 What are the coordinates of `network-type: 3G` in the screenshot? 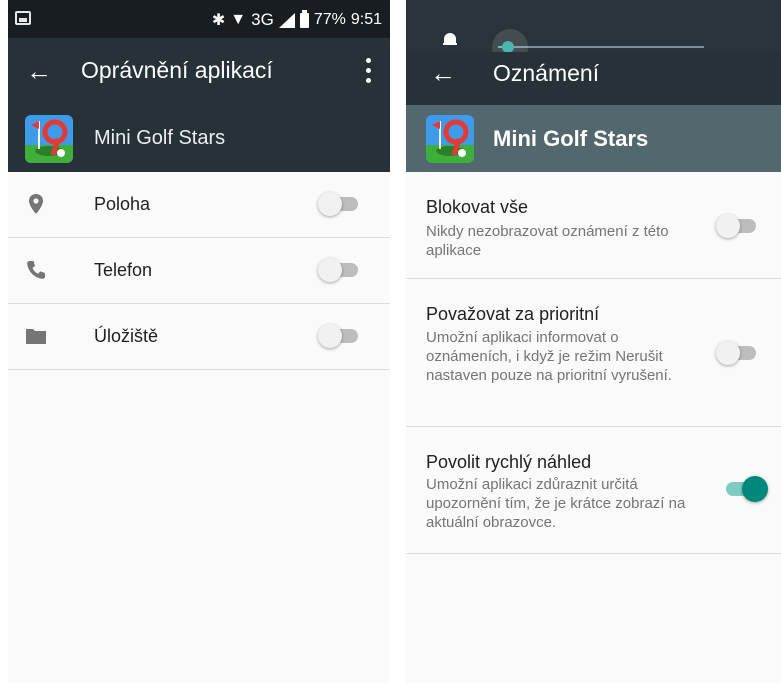 It's located at (262, 19).